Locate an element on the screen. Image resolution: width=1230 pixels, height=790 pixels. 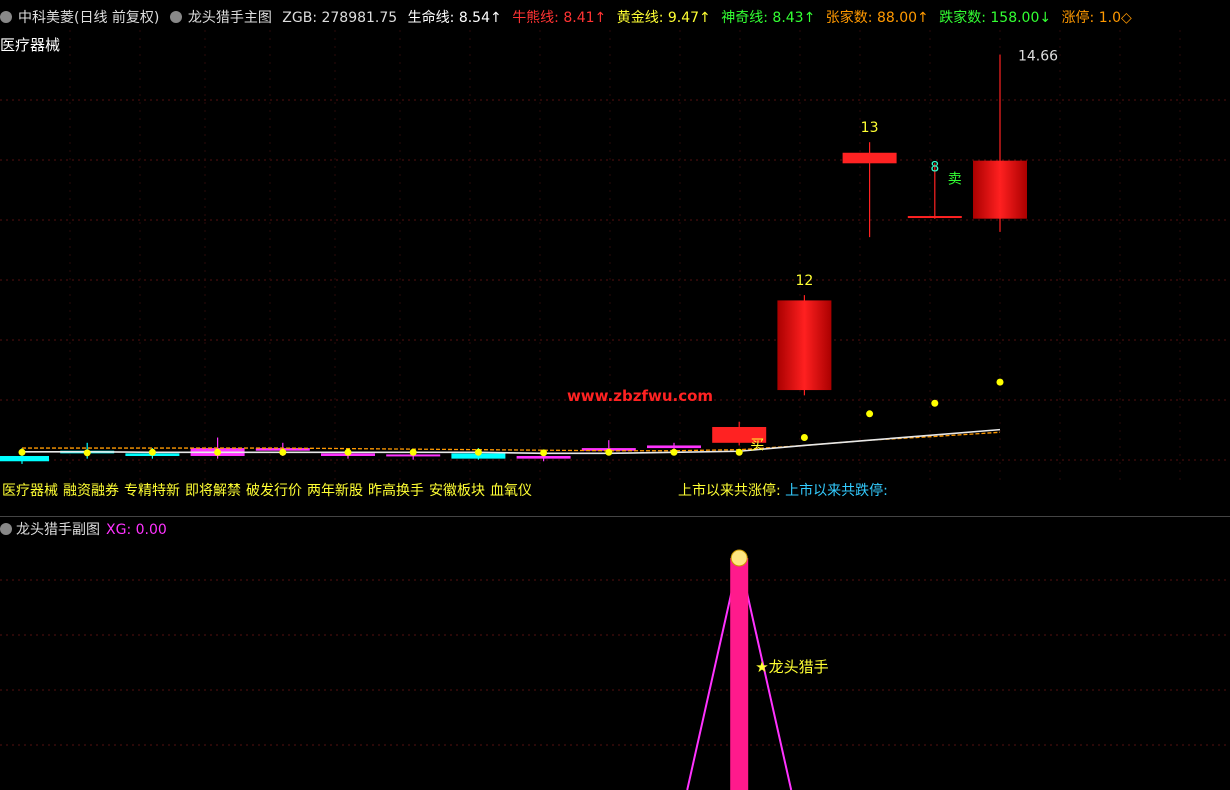
collapse-icon is located at coordinates (6, 17).